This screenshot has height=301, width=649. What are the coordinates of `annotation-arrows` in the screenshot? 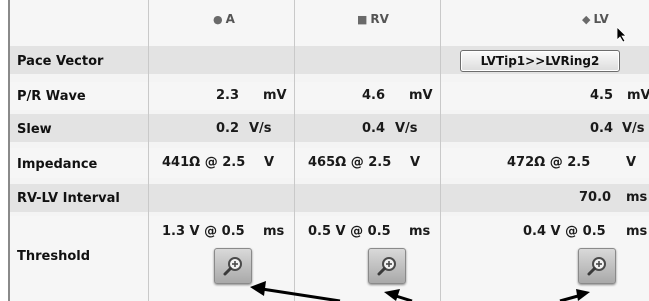 It's located at (420, 291).